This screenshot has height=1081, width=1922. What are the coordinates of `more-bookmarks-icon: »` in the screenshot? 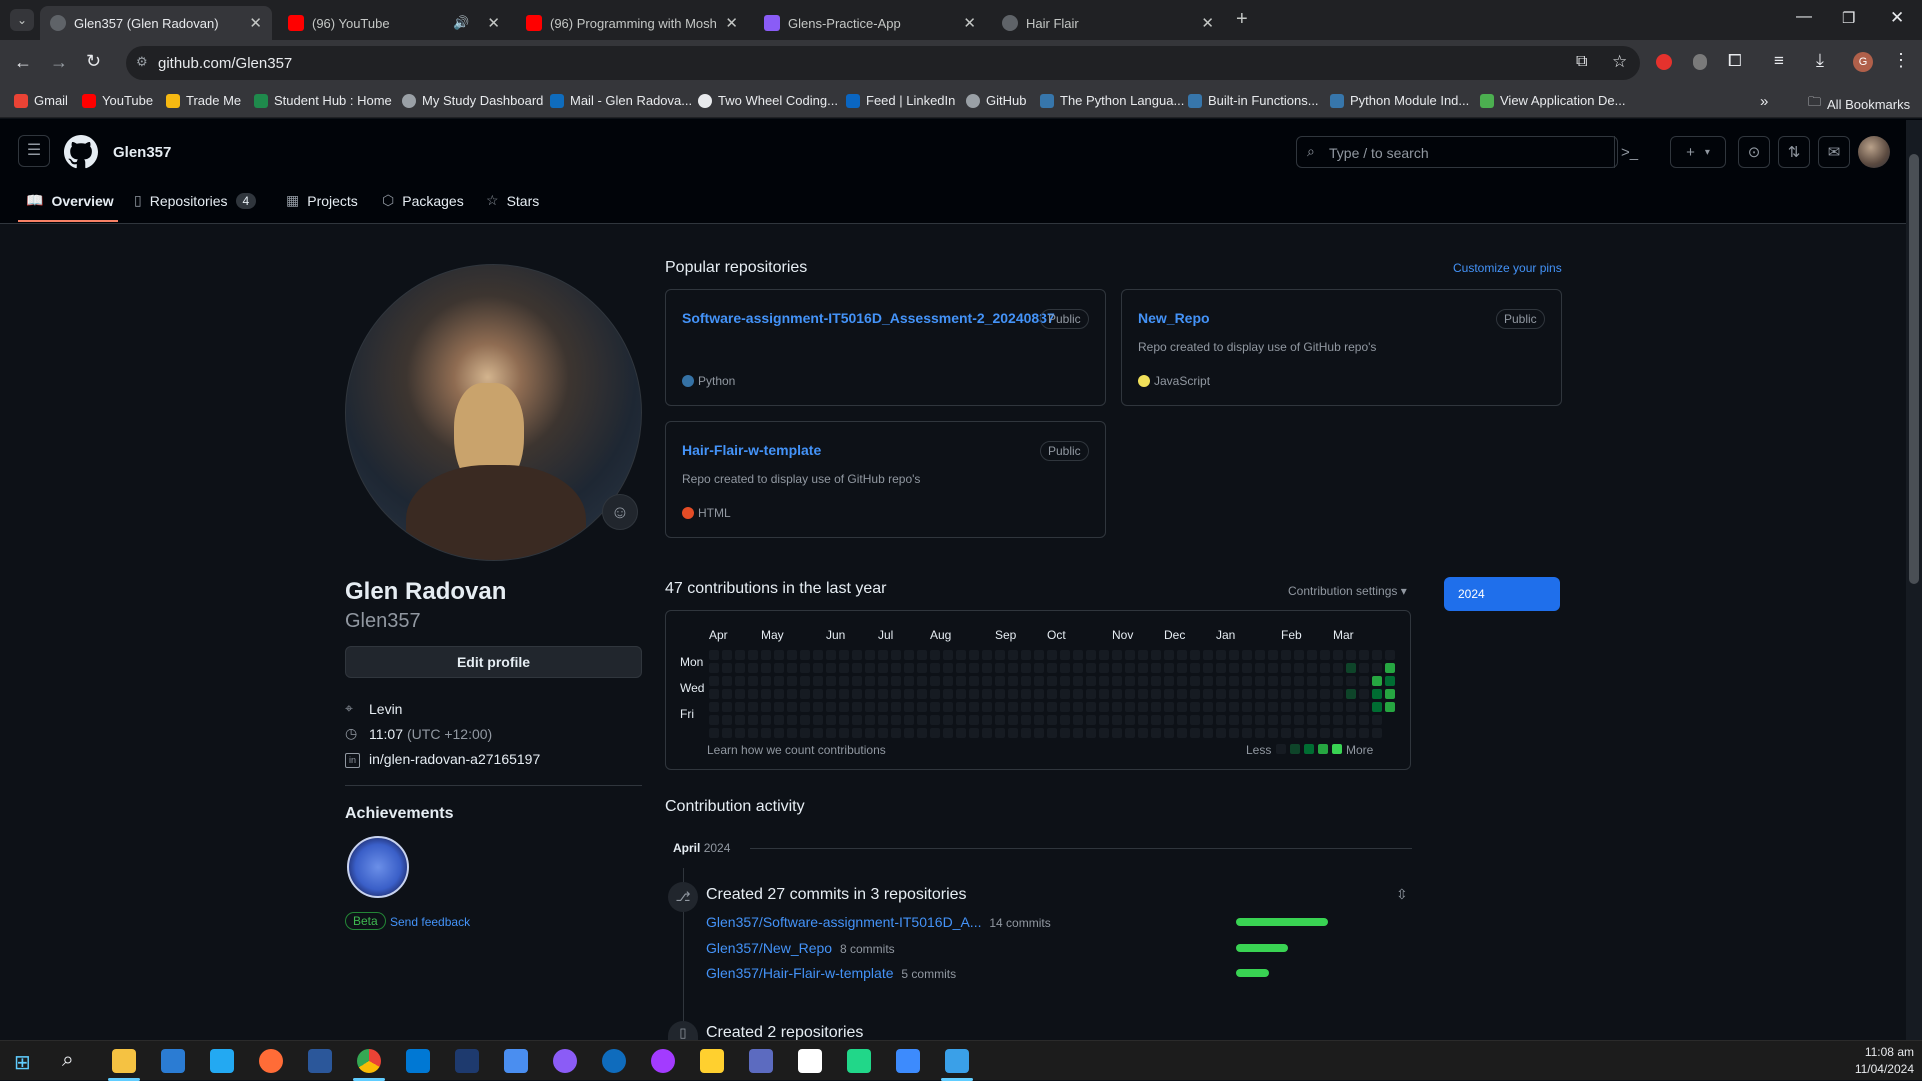 It's located at (1764, 101).